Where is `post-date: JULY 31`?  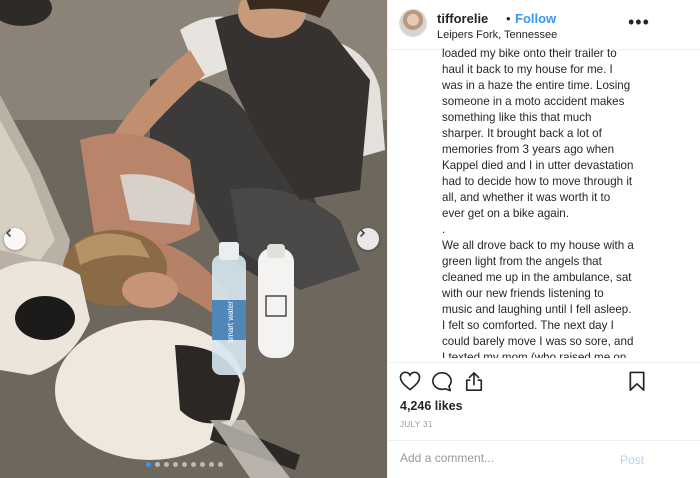 post-date: JULY 31 is located at coordinates (416, 424).